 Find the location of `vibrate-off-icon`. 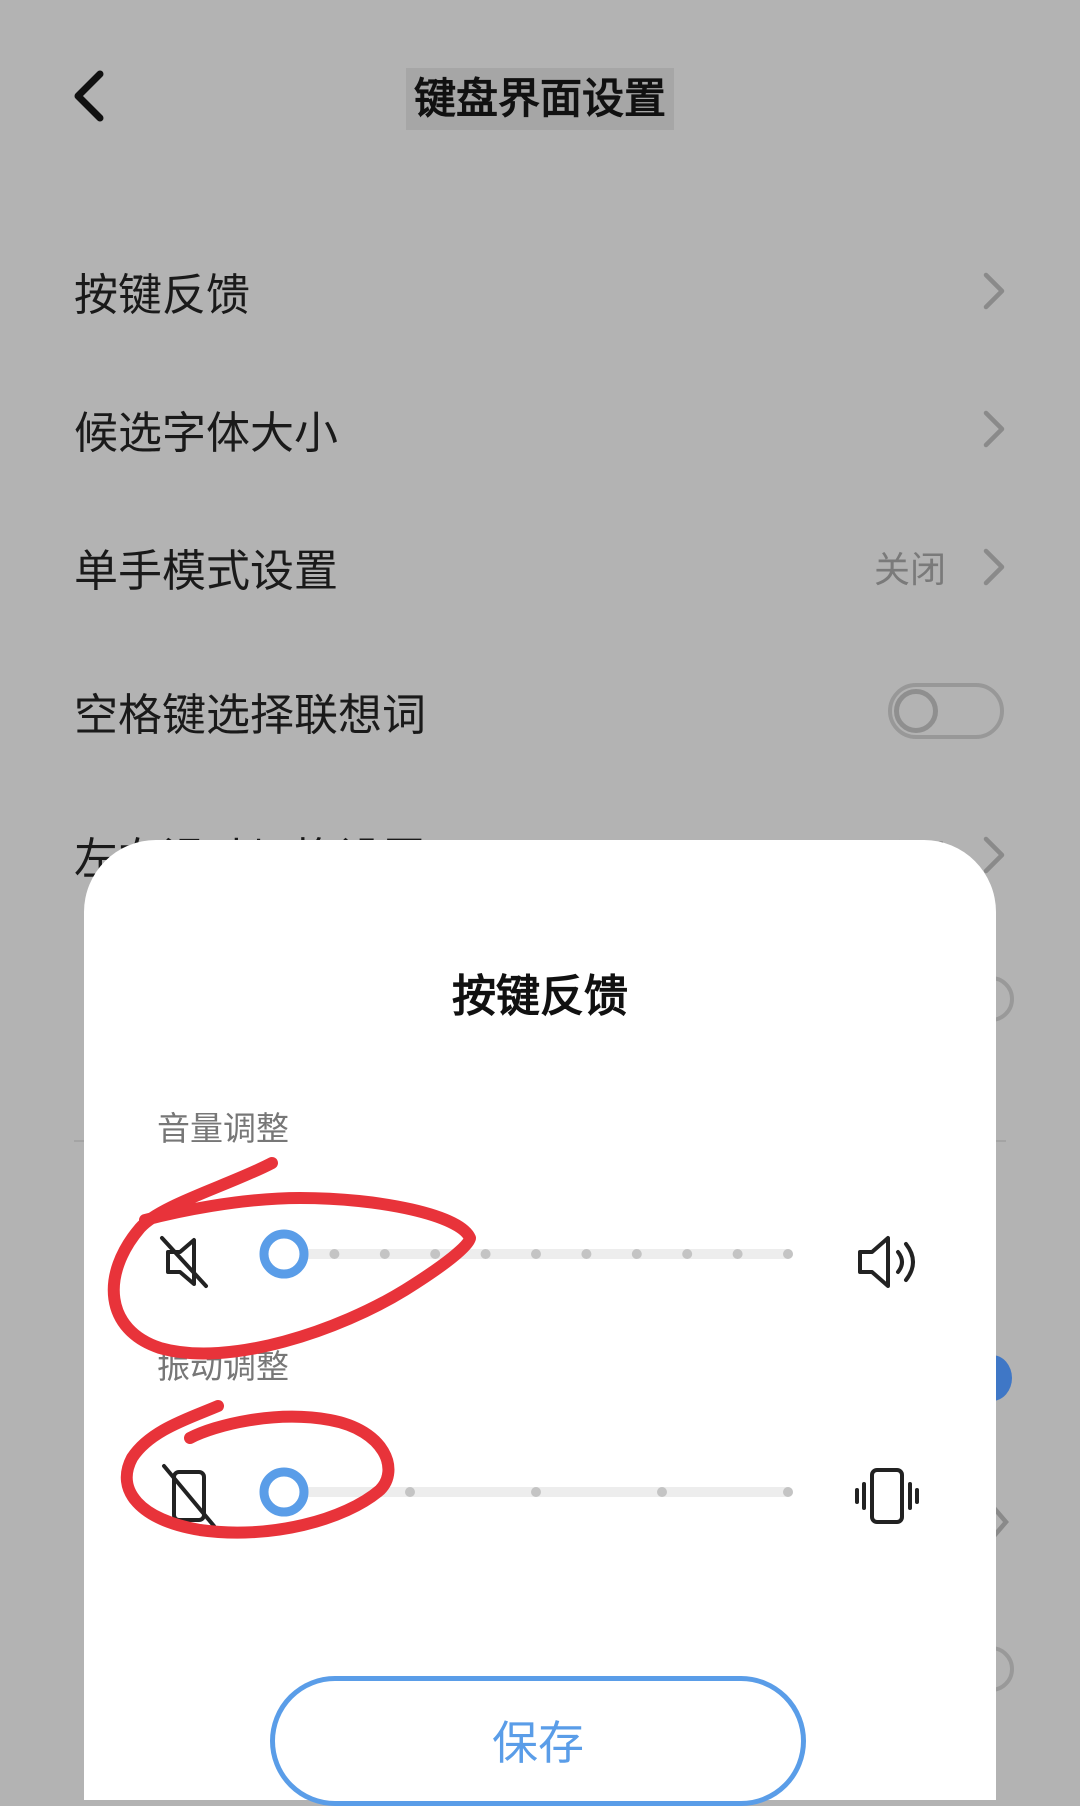

vibrate-off-icon is located at coordinates (189, 1496).